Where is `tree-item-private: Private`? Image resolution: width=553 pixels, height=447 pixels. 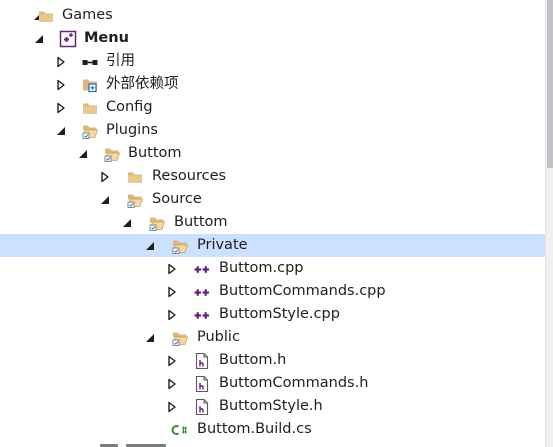 tree-item-private: Private is located at coordinates (272, 245).